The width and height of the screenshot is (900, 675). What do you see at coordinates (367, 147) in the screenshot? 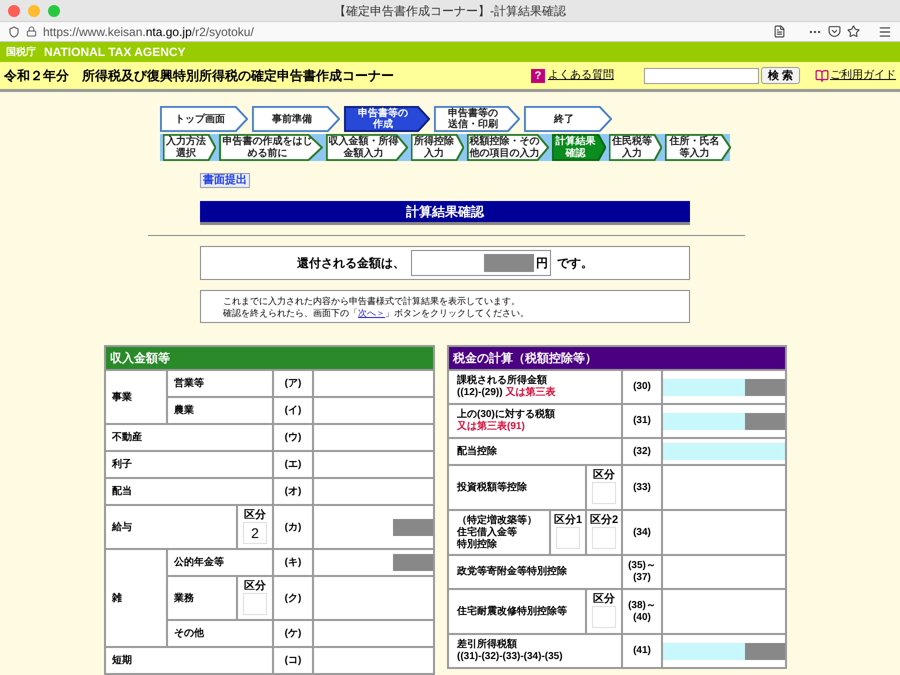
I see `sub-step: 収入金額・所得金額入力` at bounding box center [367, 147].